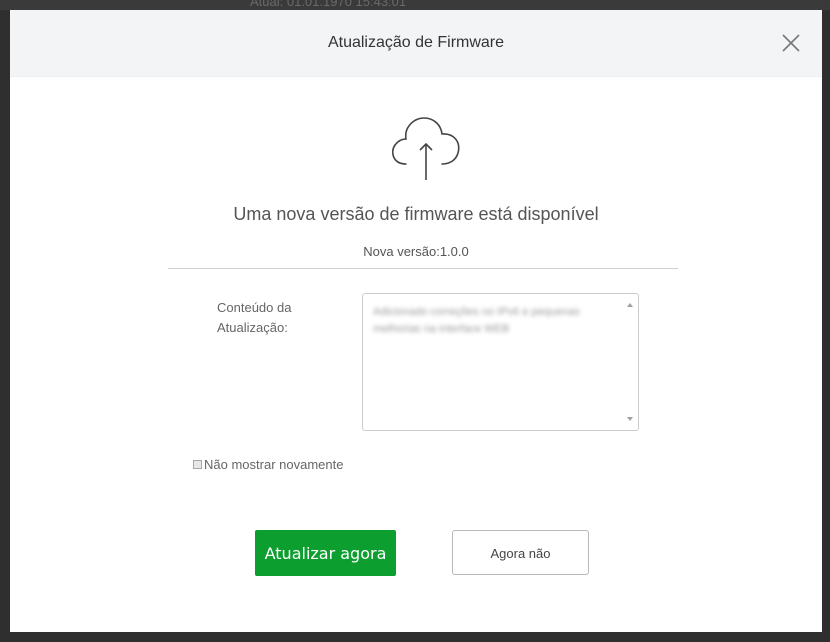  What do you see at coordinates (791, 43) in the screenshot?
I see `close-icon` at bounding box center [791, 43].